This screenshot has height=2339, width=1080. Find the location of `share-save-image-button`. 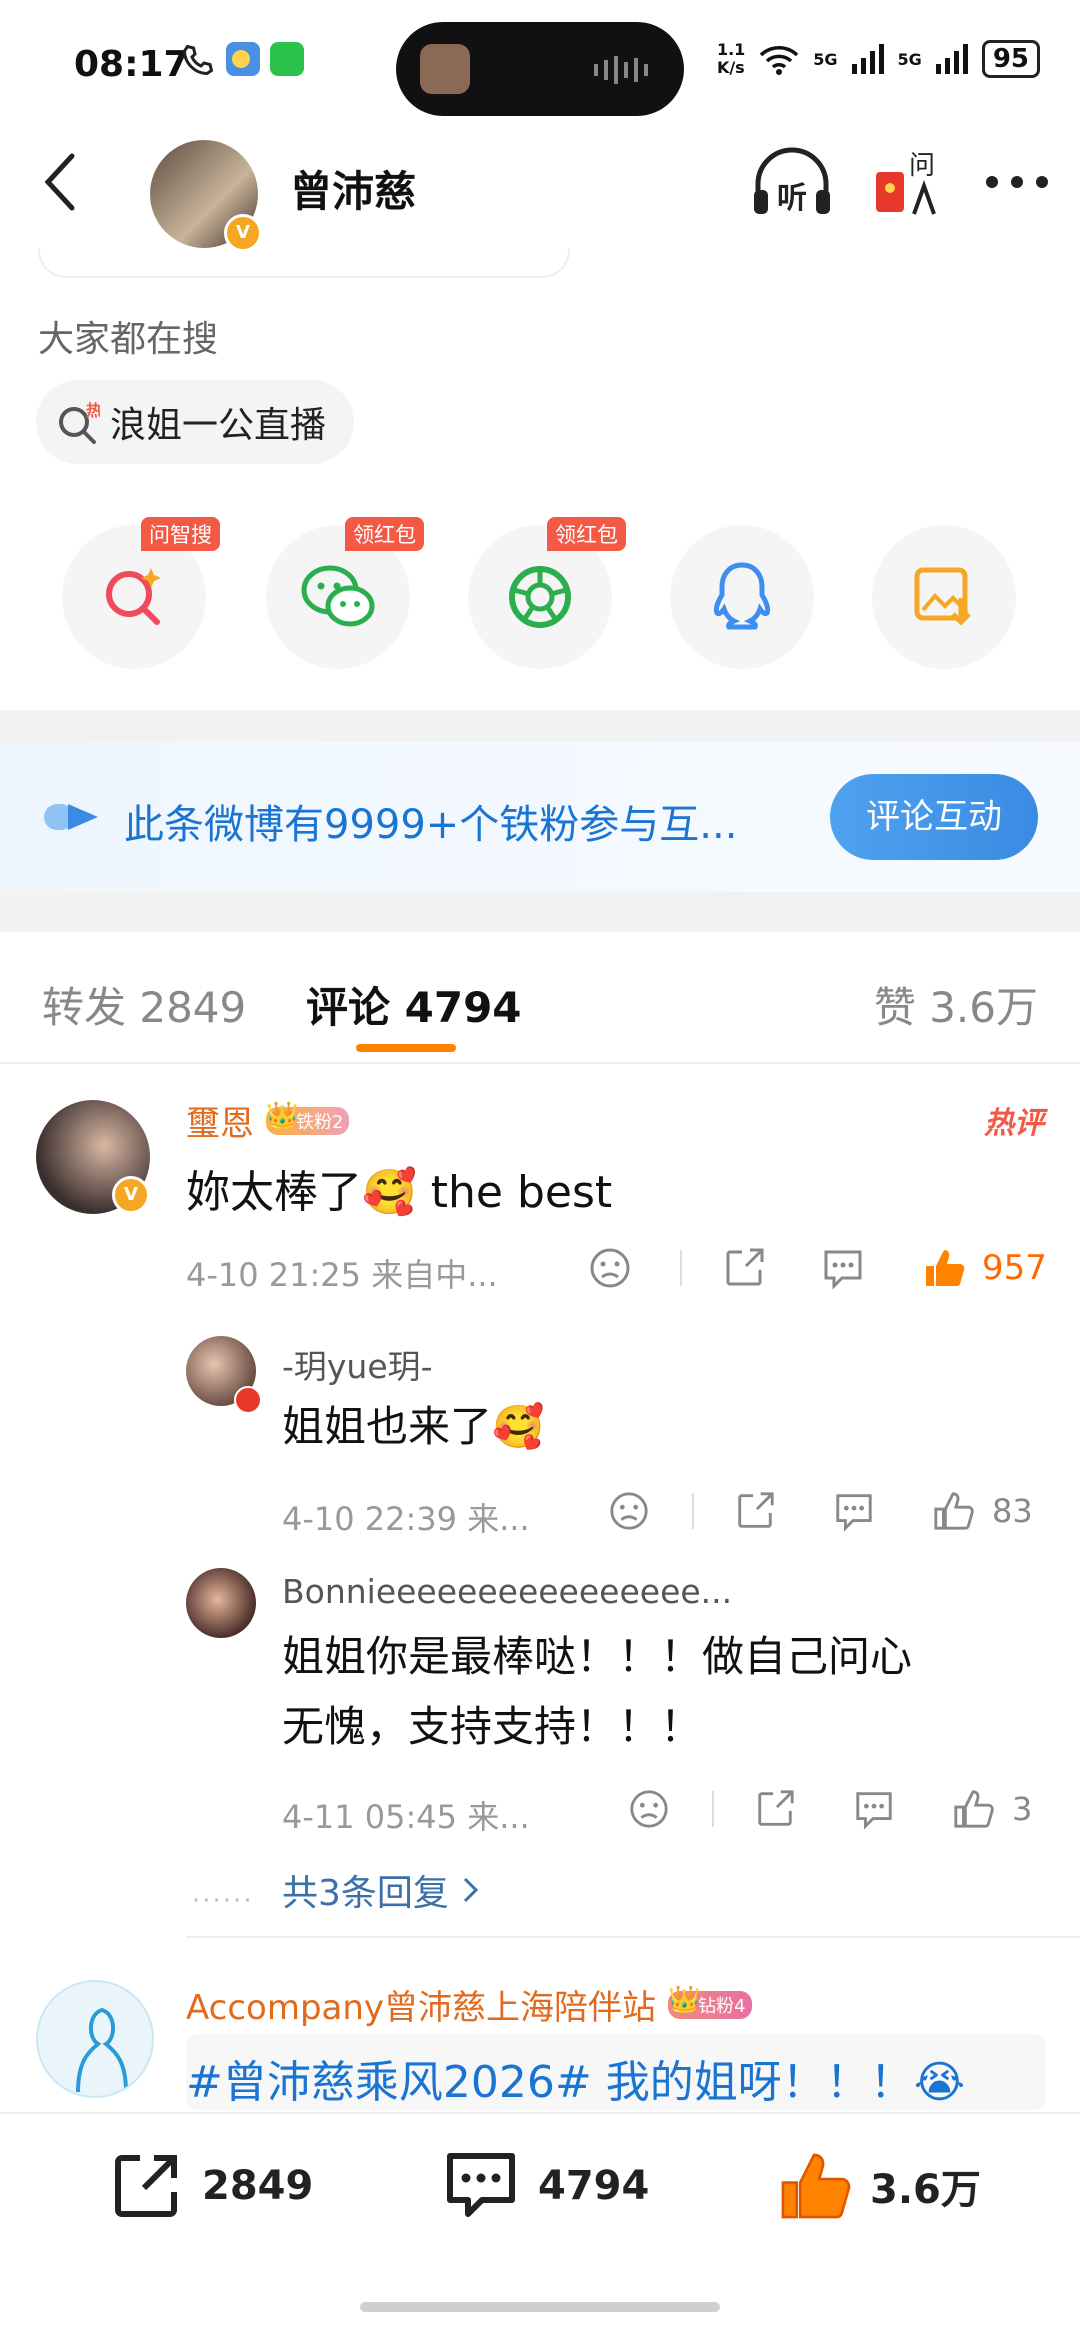

share-save-image-button is located at coordinates (944, 597).